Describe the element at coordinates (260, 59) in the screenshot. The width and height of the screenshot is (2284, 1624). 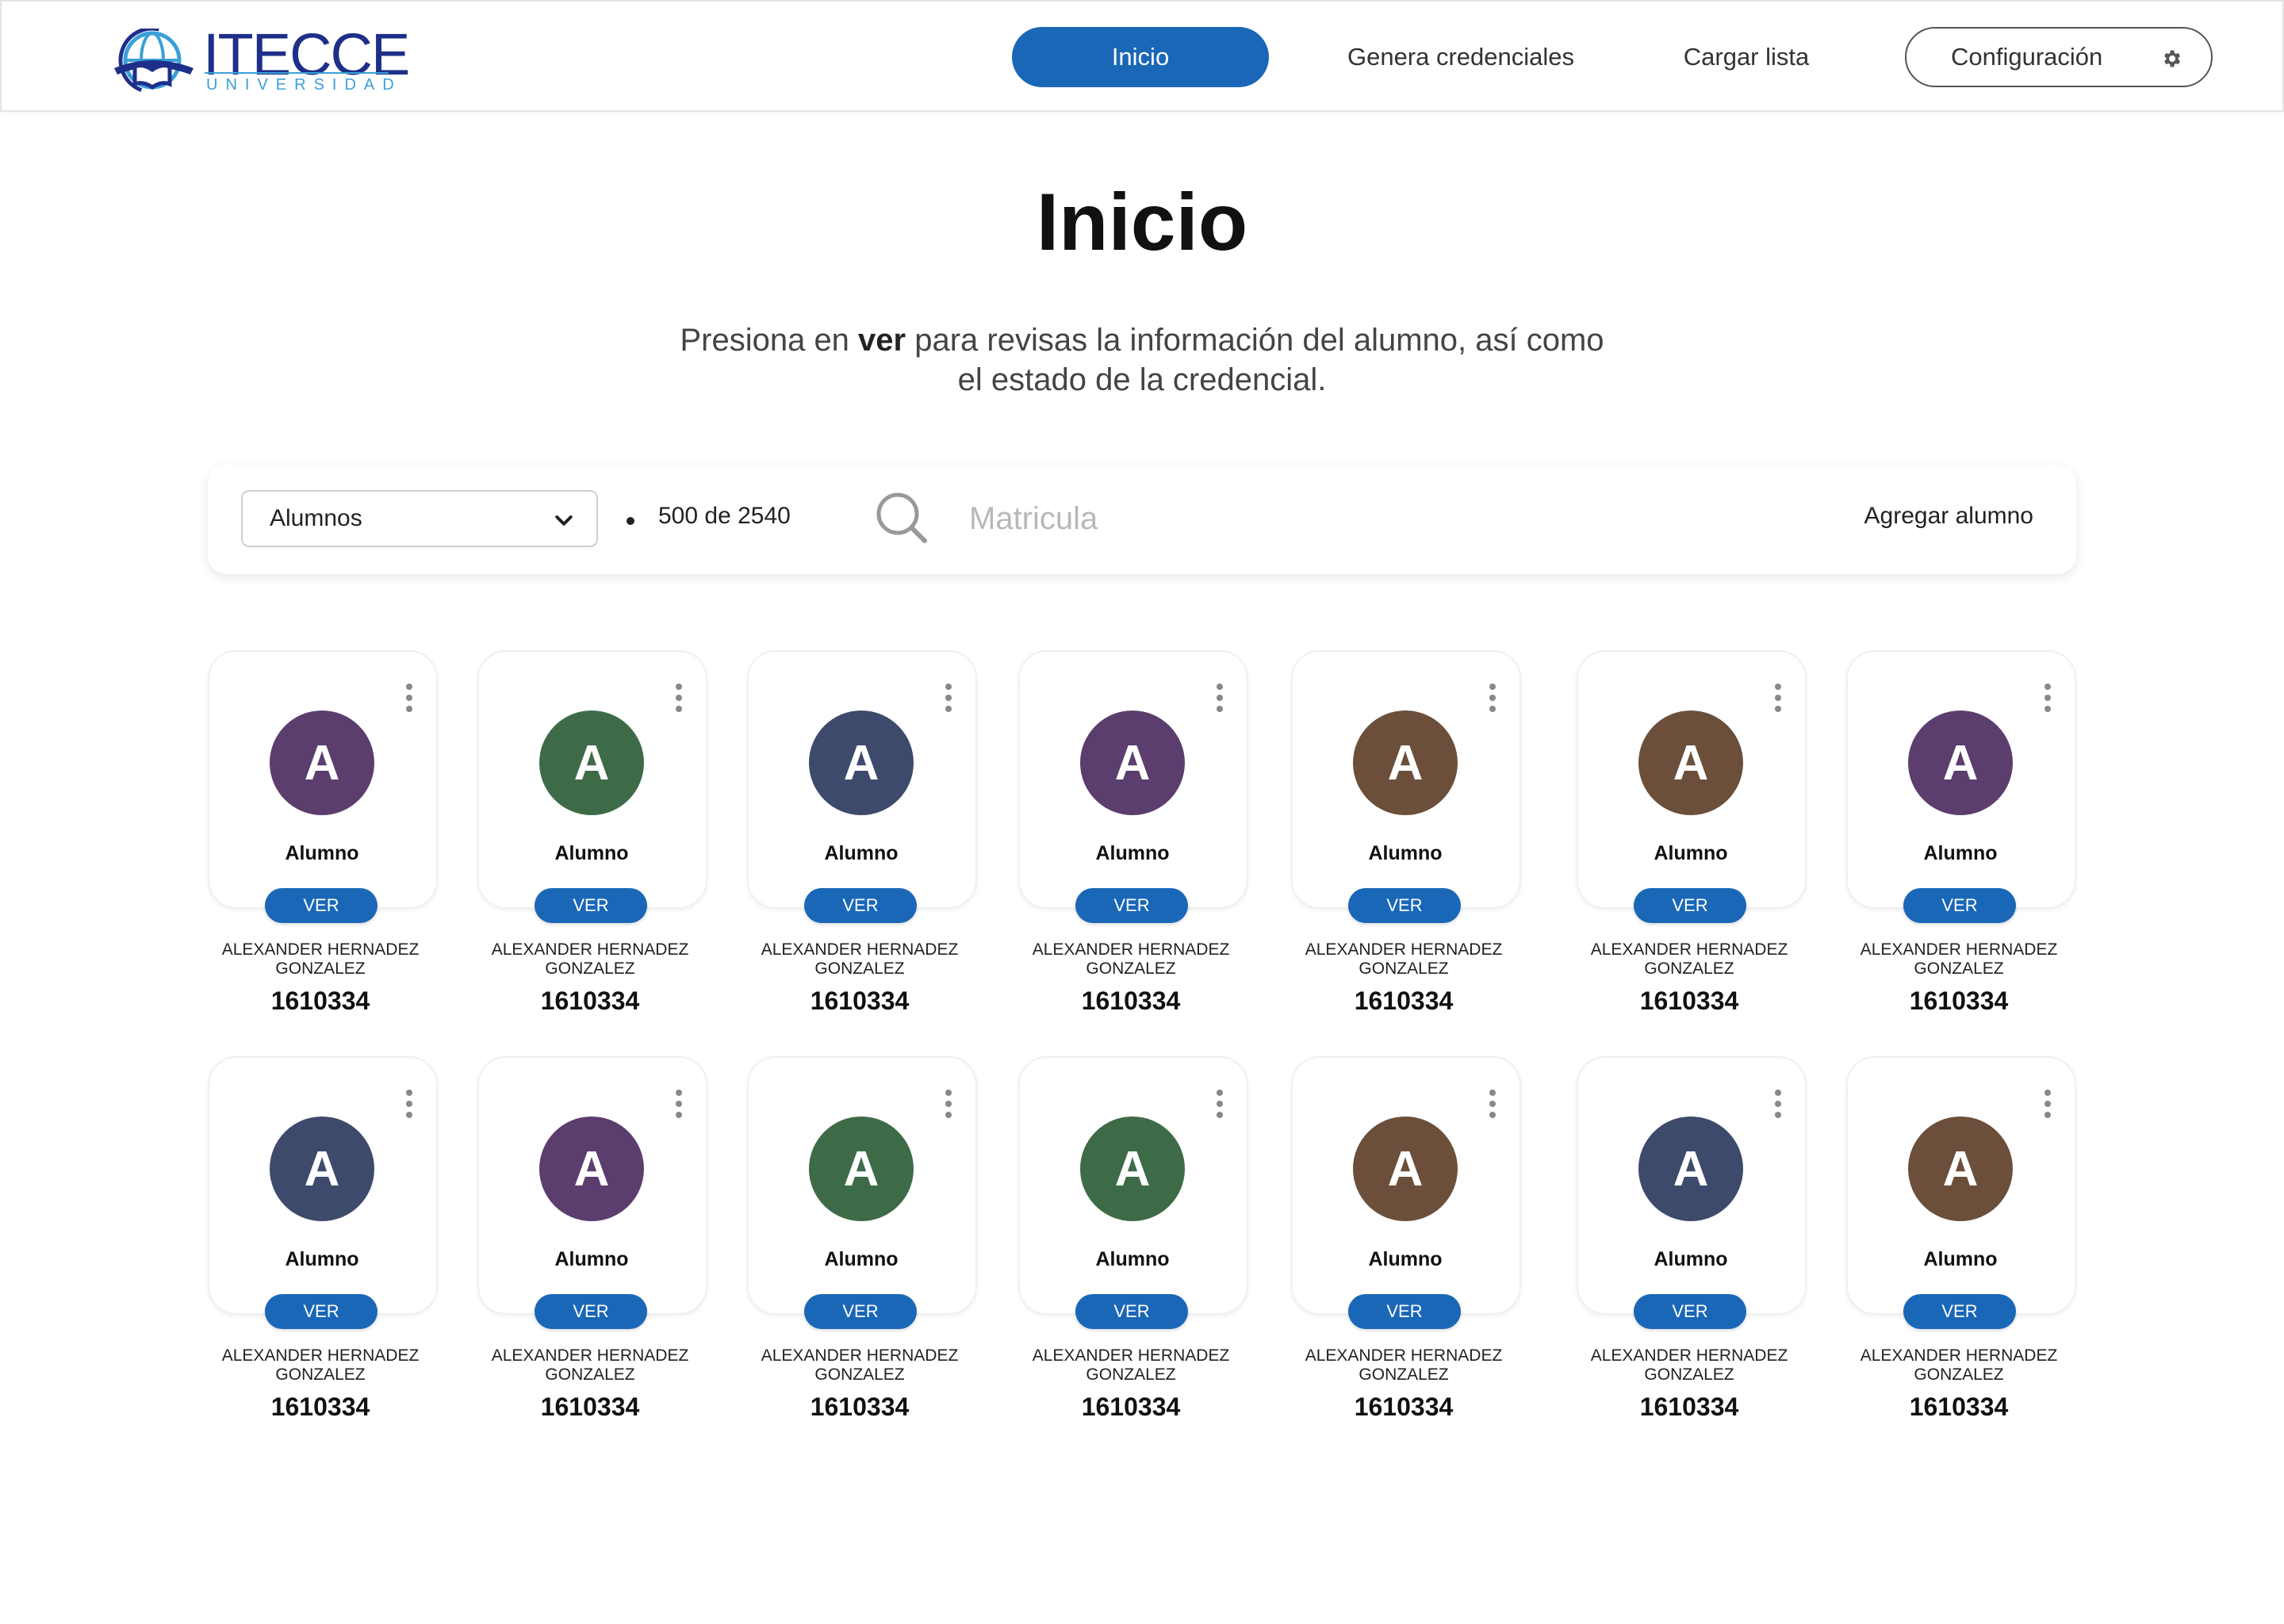
I see `itecce-logo: ITECCE UNIVERSIDAD` at that location.